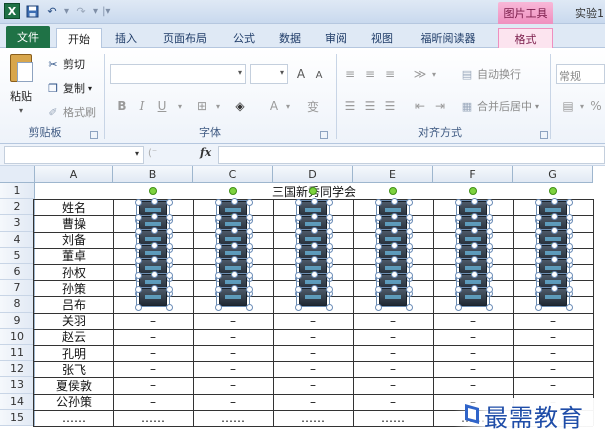  Describe the element at coordinates (28, 37) in the screenshot. I see `tab-file: 文件` at that location.